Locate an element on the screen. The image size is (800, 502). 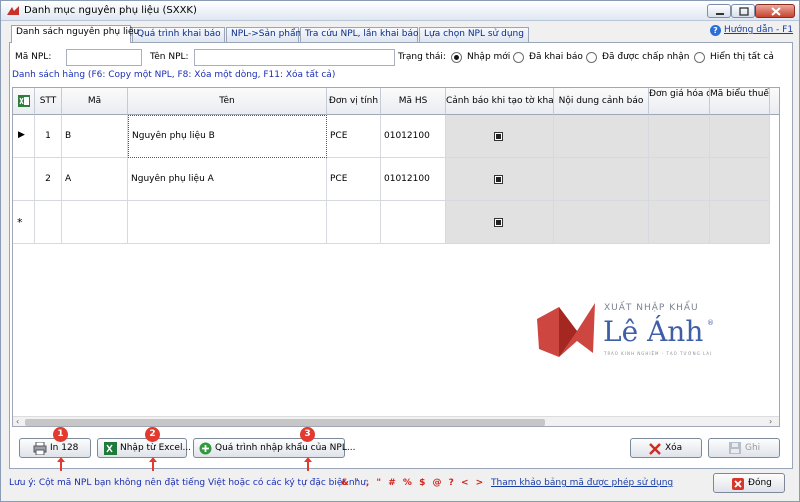
excel-export-icon is located at coordinates (23, 101).